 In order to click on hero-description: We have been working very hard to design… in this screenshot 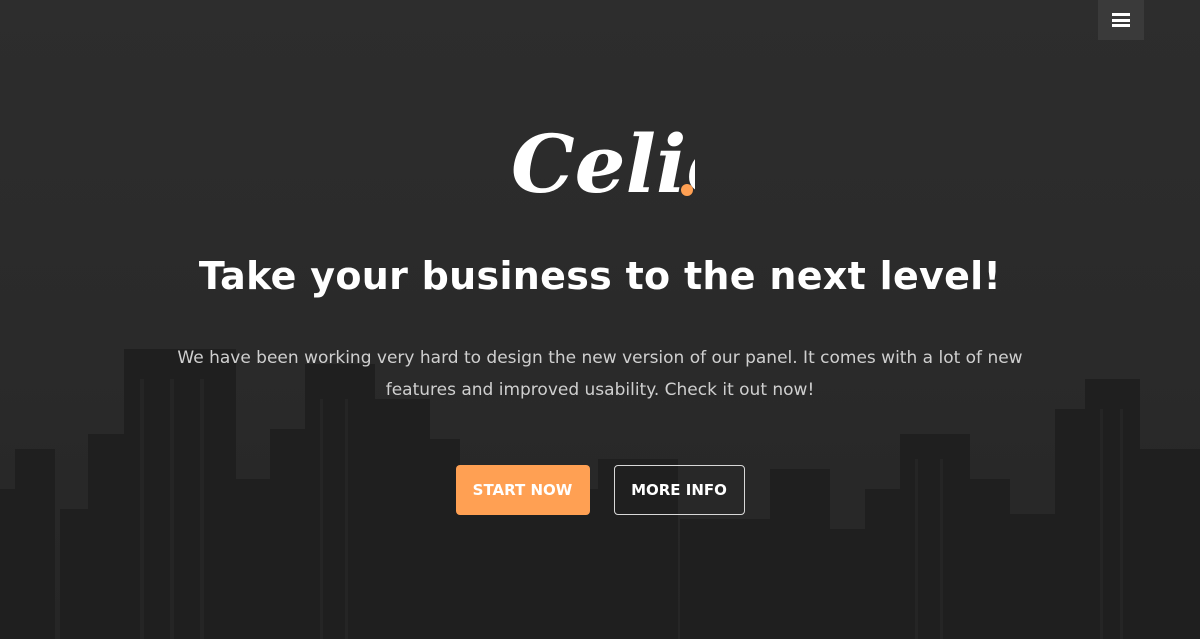, I will do `click(600, 374)`.